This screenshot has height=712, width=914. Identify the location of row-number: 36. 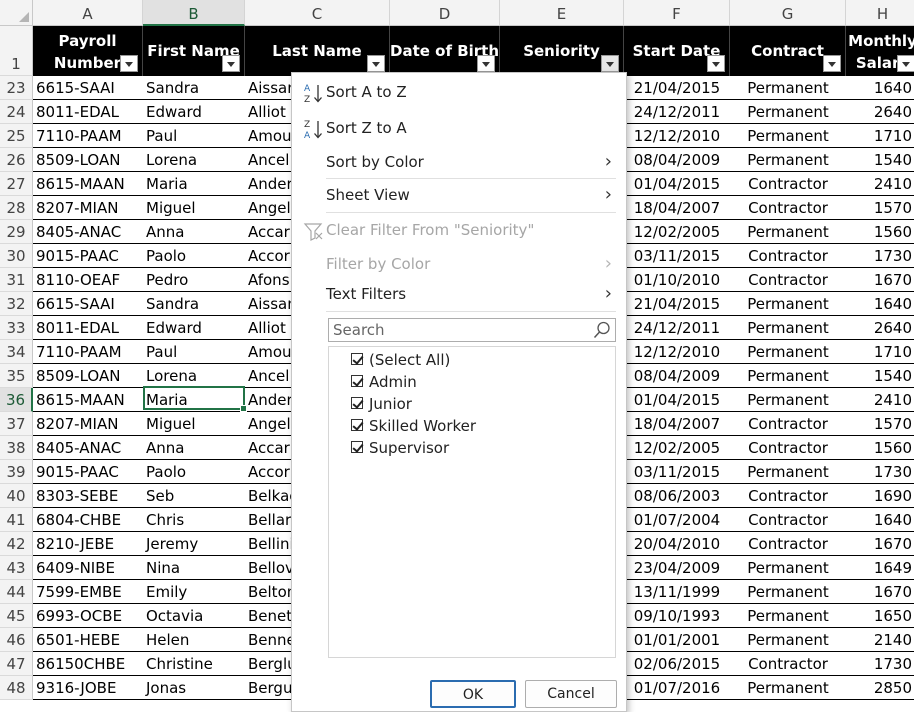
(16, 400).